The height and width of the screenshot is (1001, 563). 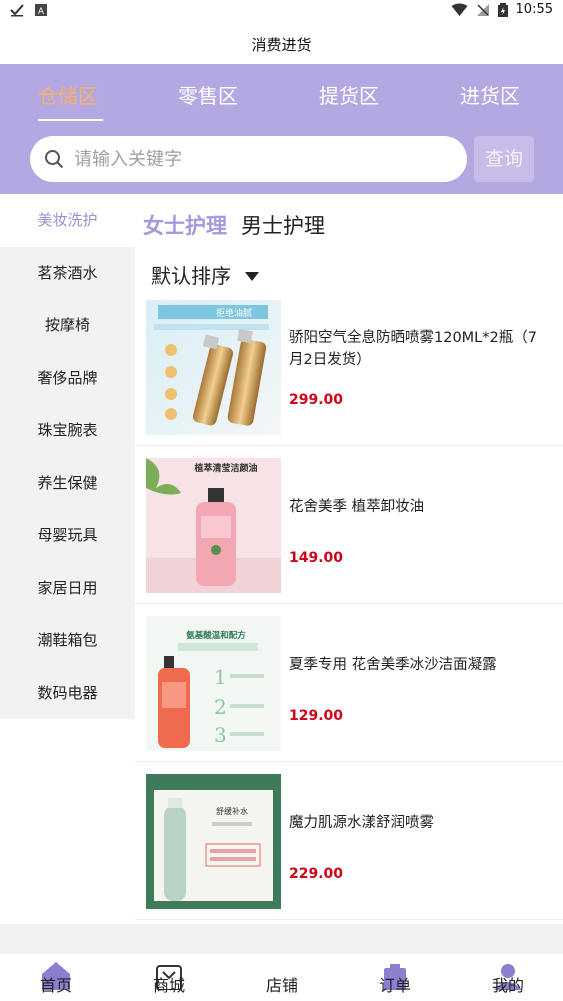 What do you see at coordinates (281, 12) in the screenshot?
I see `status-bar: A 10:55` at bounding box center [281, 12].